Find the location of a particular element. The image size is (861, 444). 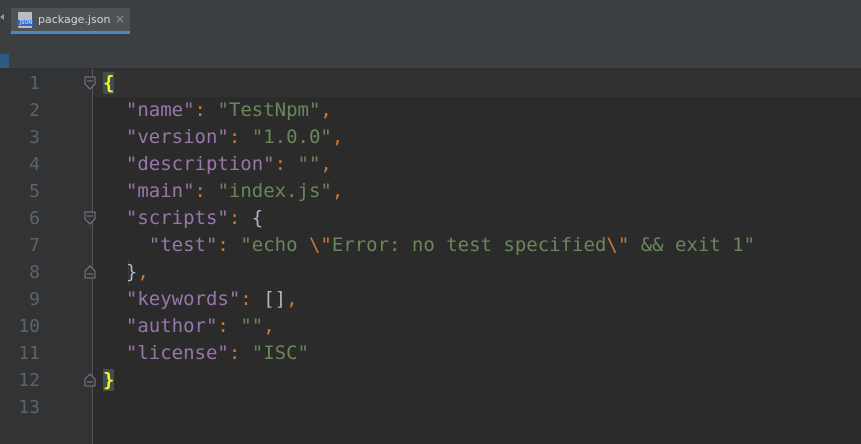

code-line-2: "name": "TestNpm", is located at coordinates (217, 110).